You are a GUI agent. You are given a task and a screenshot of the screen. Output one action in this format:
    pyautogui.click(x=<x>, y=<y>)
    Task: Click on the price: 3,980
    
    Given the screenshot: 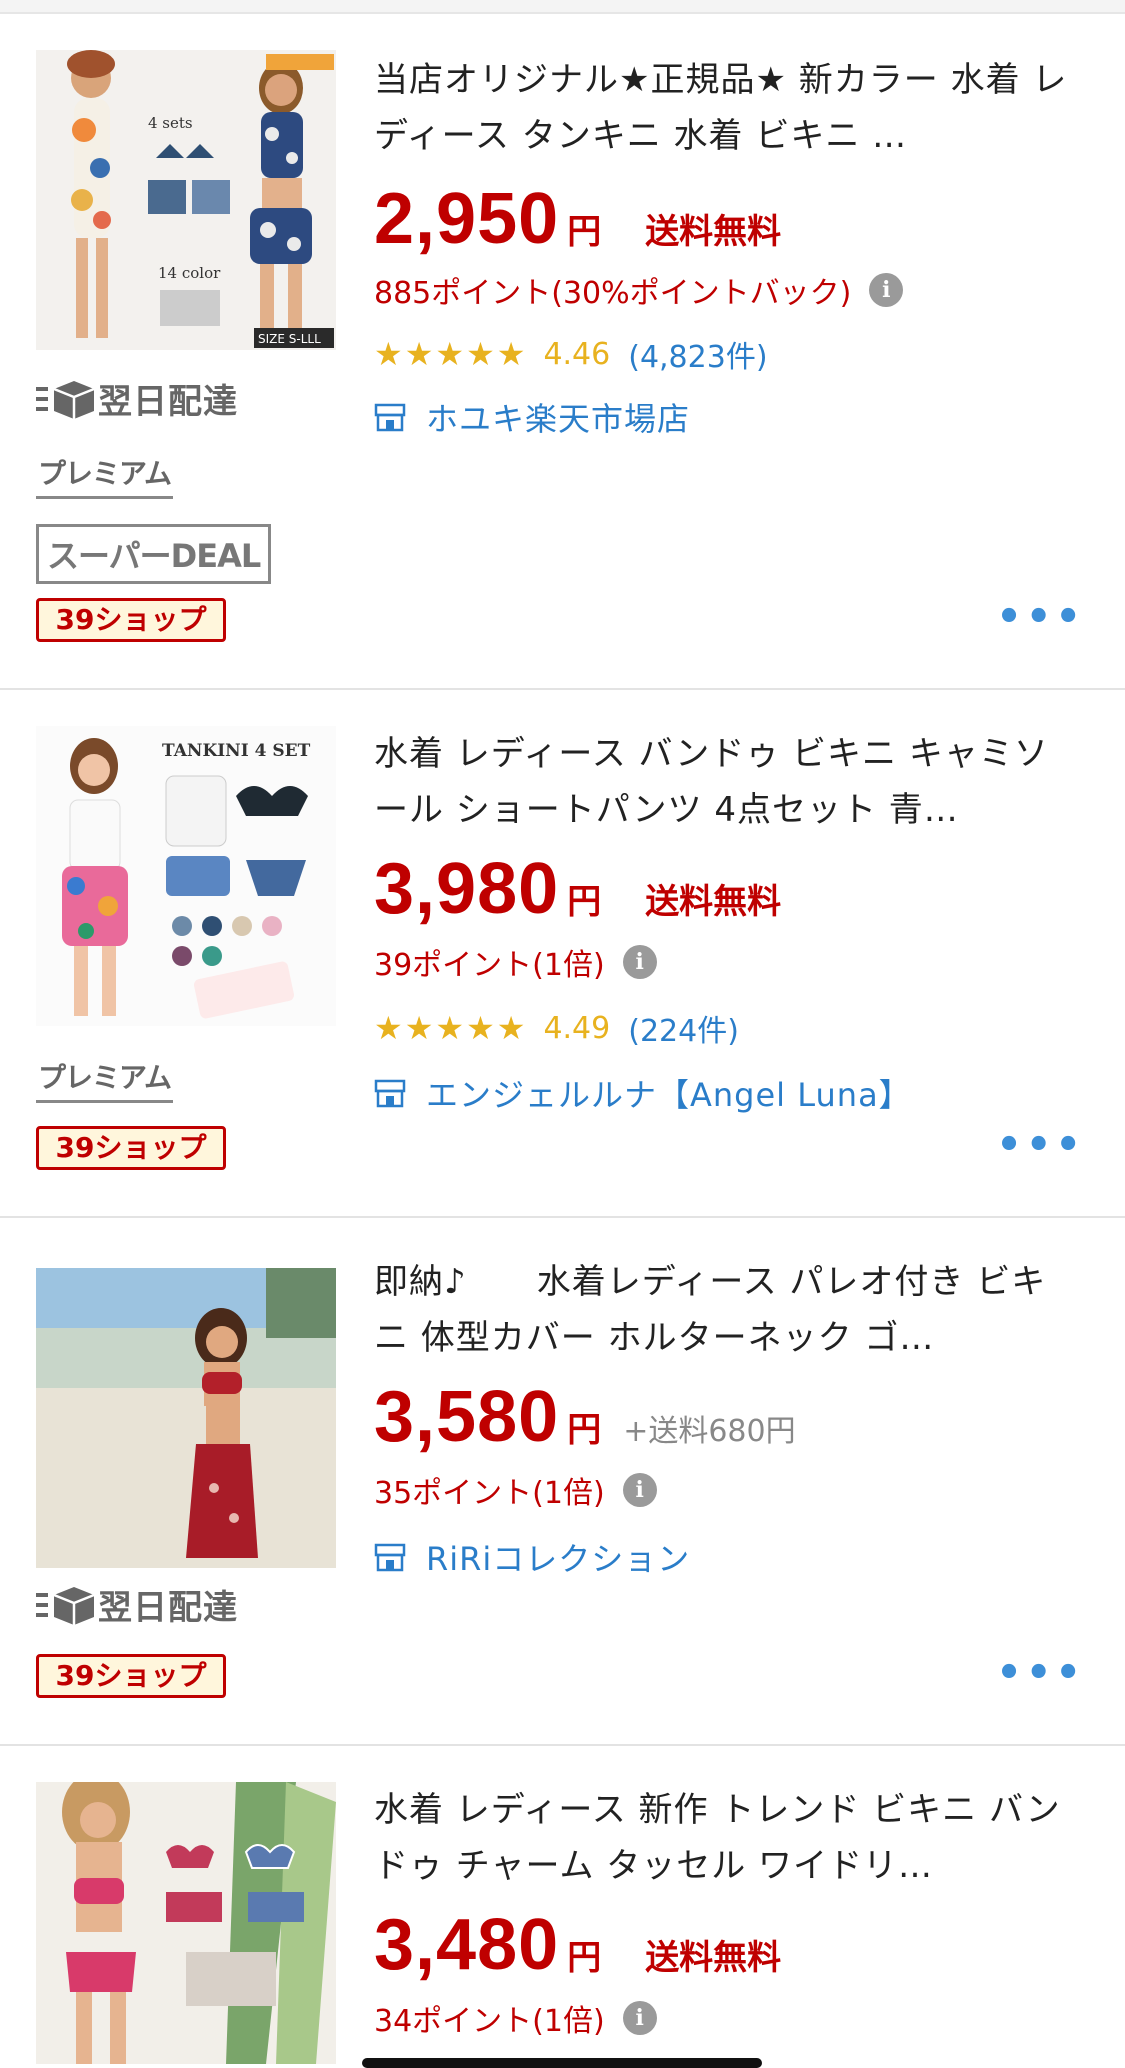 What is the action you would take?
    pyautogui.click(x=467, y=889)
    